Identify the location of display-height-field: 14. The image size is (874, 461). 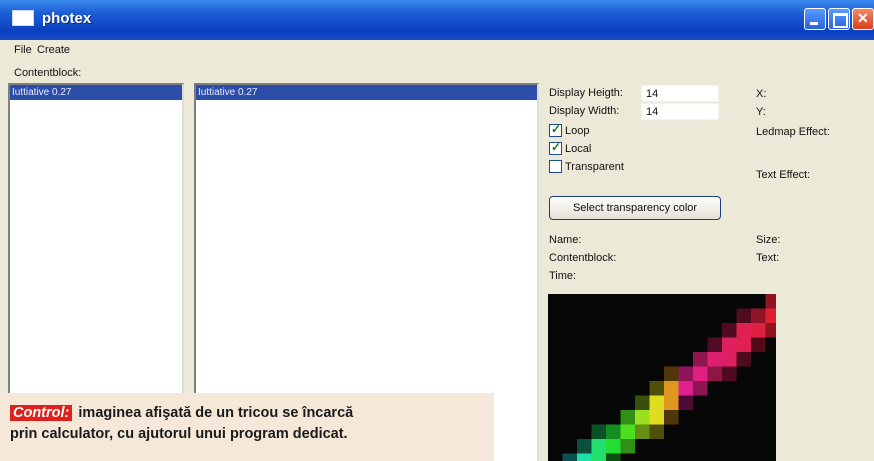
(680, 93).